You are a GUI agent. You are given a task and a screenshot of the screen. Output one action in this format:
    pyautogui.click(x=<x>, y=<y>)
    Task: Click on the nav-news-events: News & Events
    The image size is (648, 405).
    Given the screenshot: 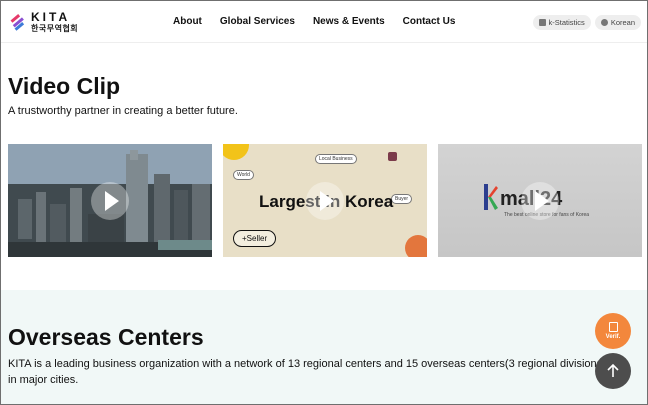 What is the action you would take?
    pyautogui.click(x=349, y=21)
    